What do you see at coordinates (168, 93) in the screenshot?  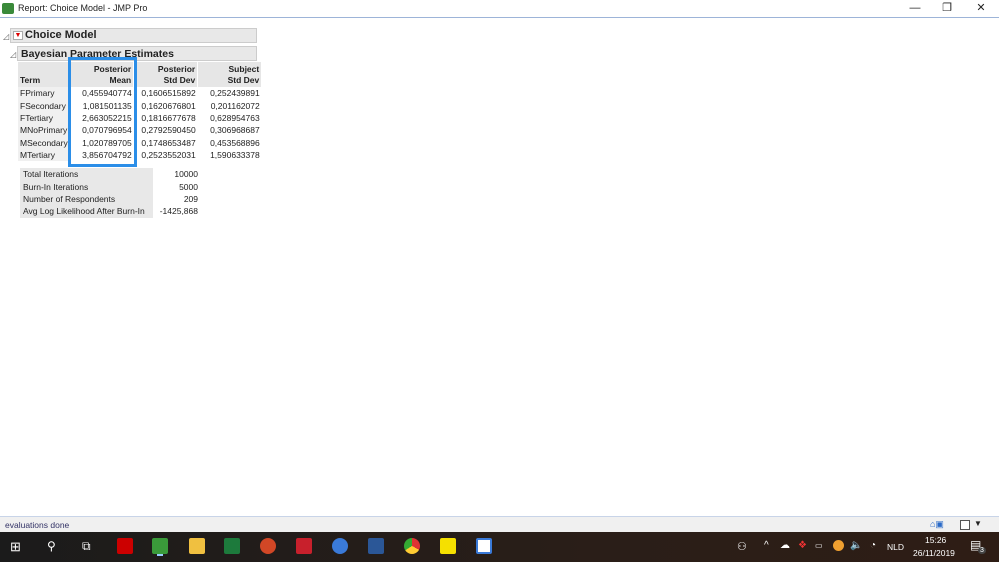 I see `value-cell: 0,1606515892` at bounding box center [168, 93].